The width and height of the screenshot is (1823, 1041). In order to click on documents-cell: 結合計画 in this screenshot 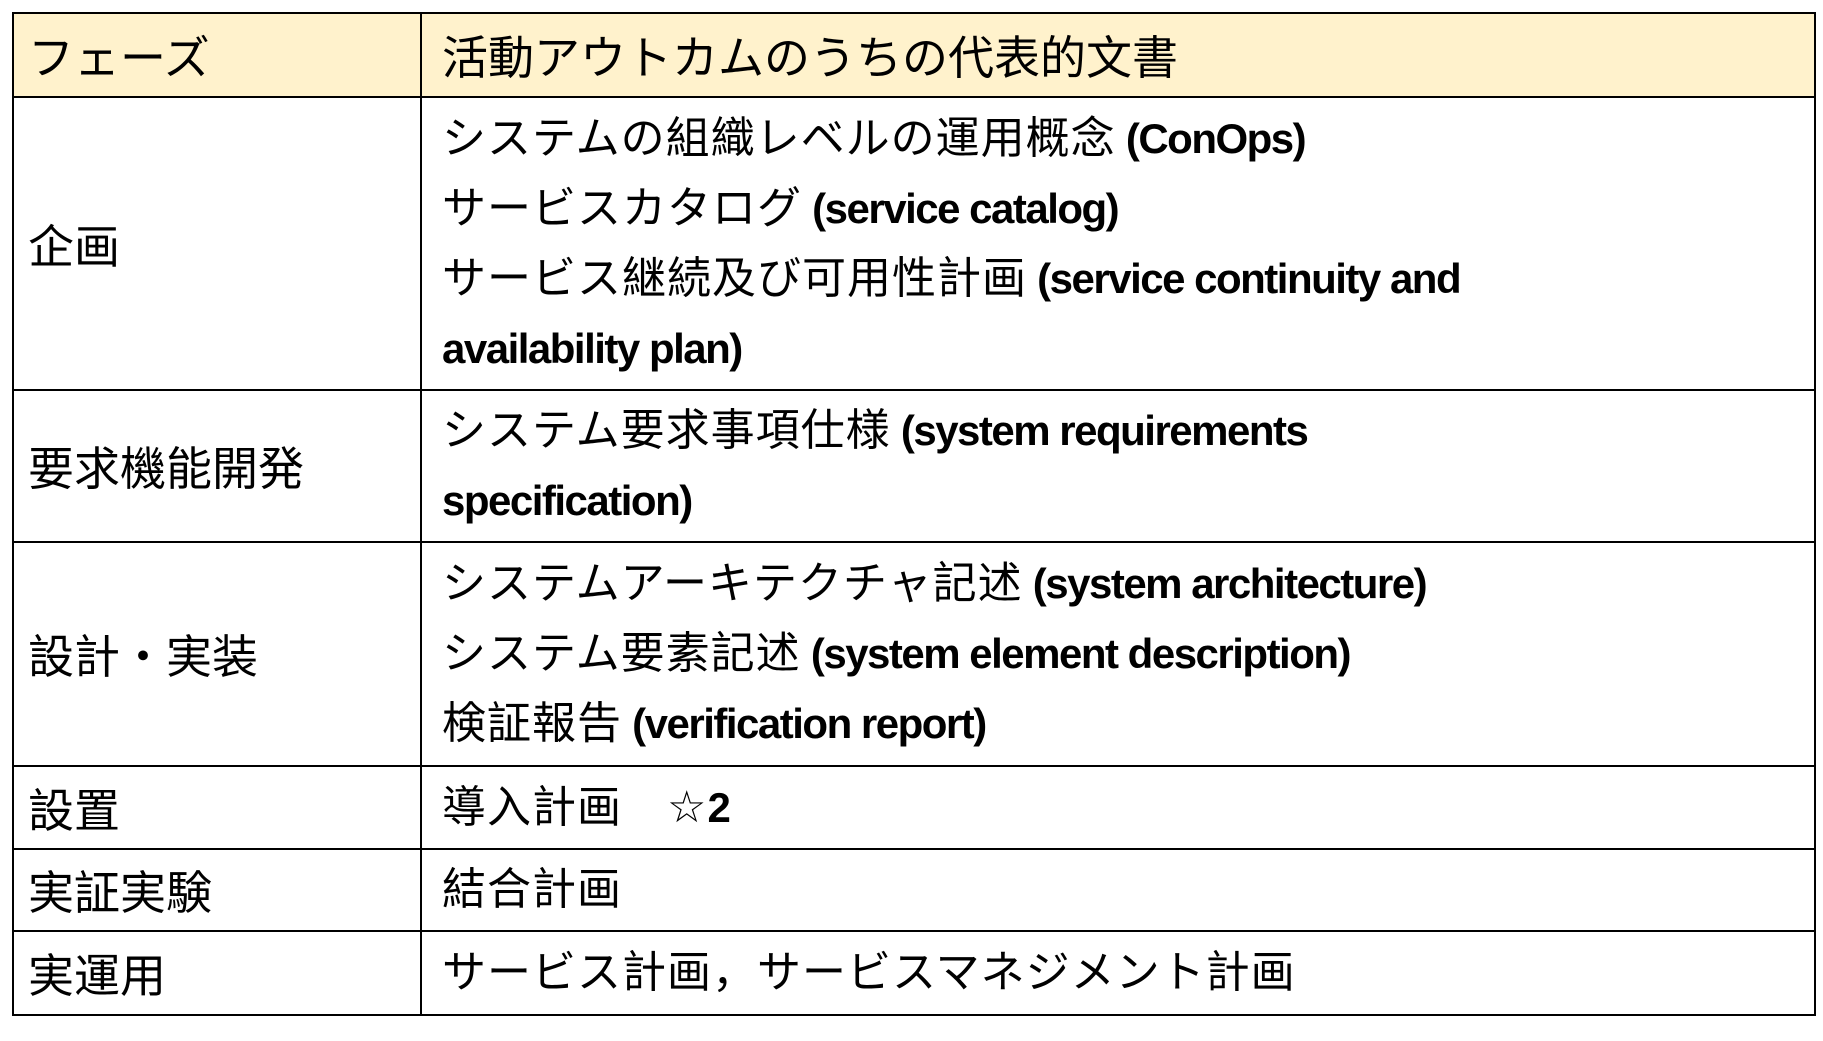, I will do `click(1118, 890)`.